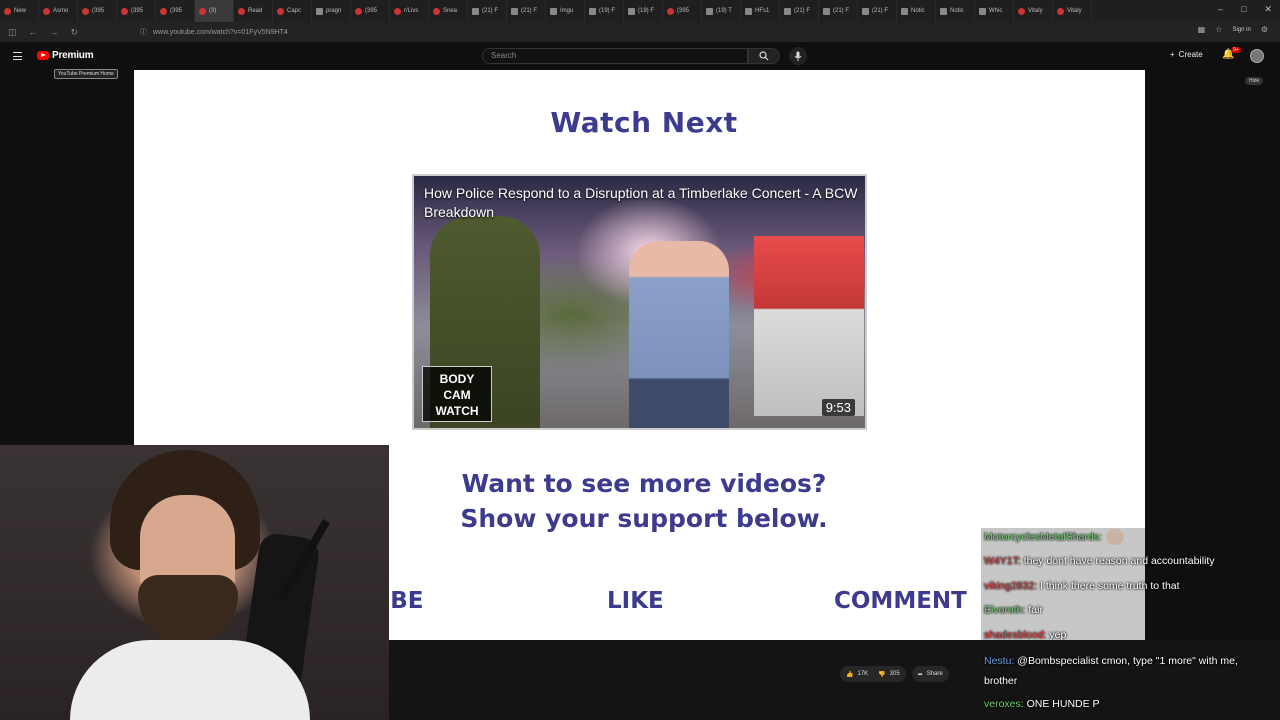 The height and width of the screenshot is (720, 1280). What do you see at coordinates (849, 674) in the screenshot?
I see `thumbs-up-icon: 👍` at bounding box center [849, 674].